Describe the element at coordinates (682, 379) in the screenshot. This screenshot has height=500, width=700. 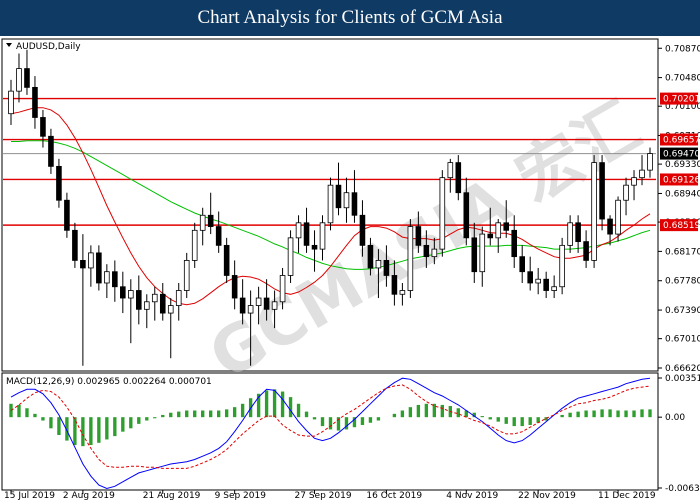
I see `macd-tick-label: 0.003516` at that location.